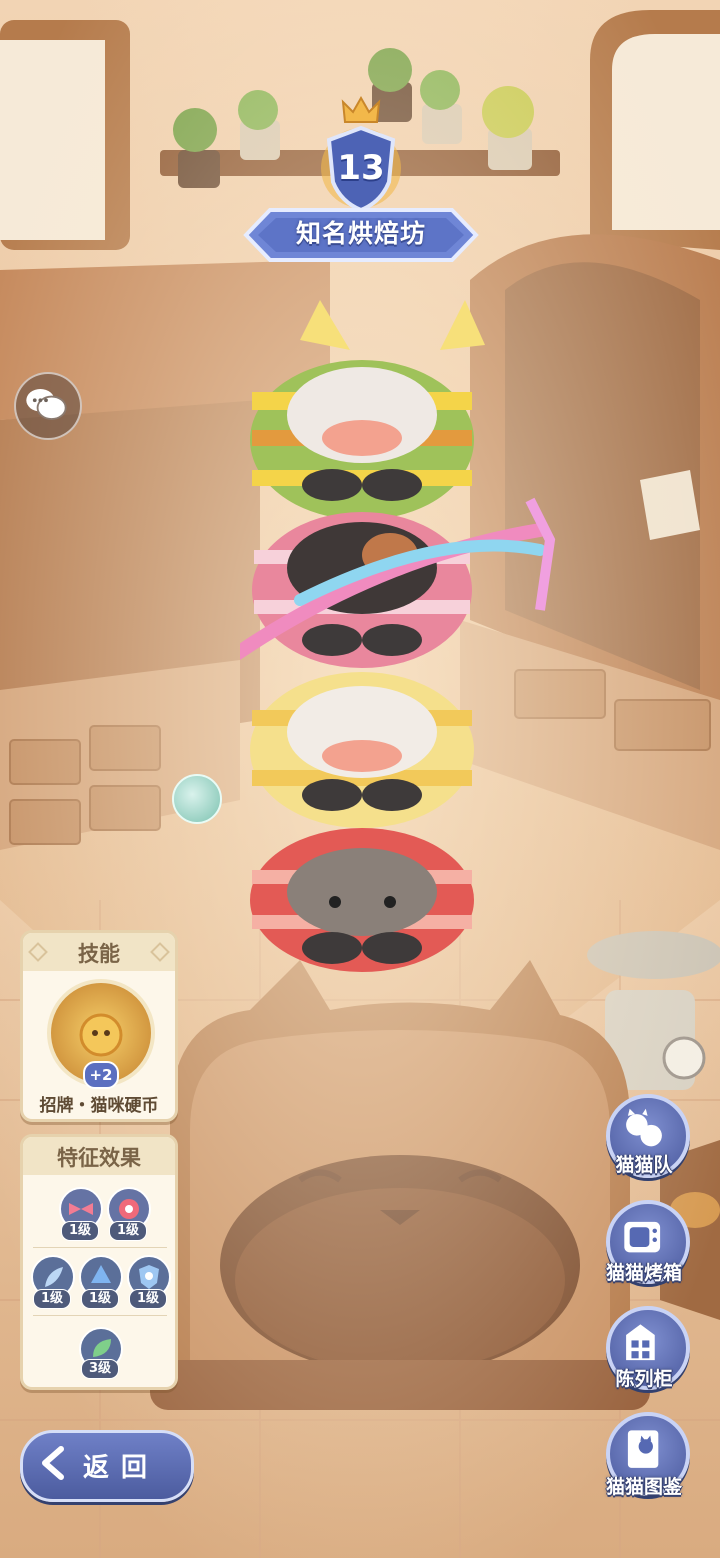  I want to click on back-arrow-icon, so click(53, 1463).